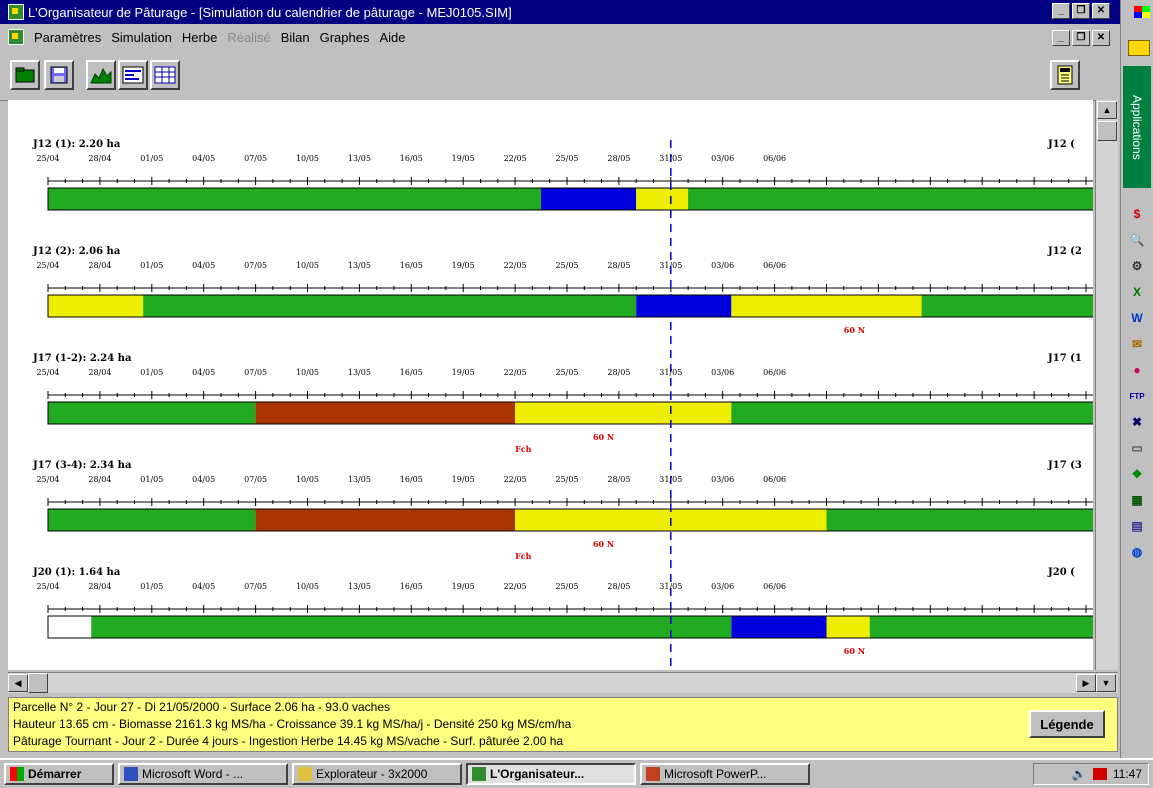 This screenshot has height=788, width=1153. What do you see at coordinates (1064, 465) in the screenshot?
I see `parcel-label-right: J17 (3` at bounding box center [1064, 465].